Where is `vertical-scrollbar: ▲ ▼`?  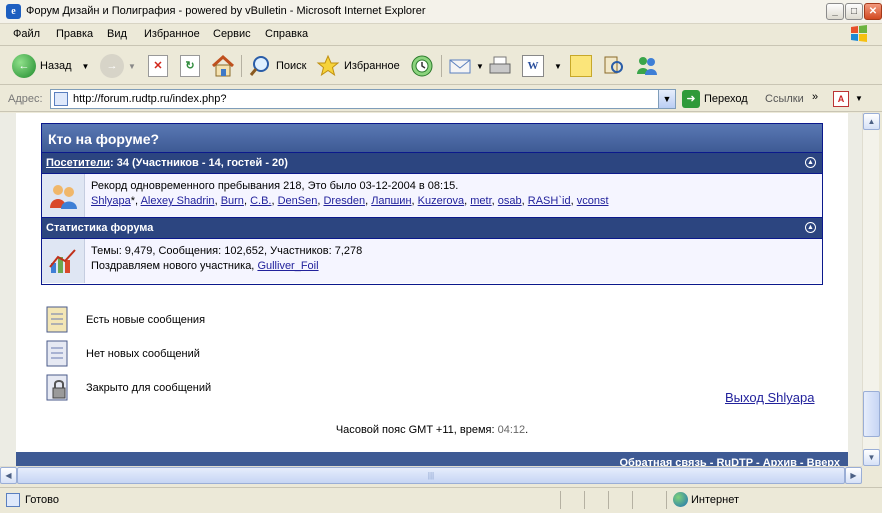 vertical-scrollbar: ▲ ▼ is located at coordinates (871, 289).